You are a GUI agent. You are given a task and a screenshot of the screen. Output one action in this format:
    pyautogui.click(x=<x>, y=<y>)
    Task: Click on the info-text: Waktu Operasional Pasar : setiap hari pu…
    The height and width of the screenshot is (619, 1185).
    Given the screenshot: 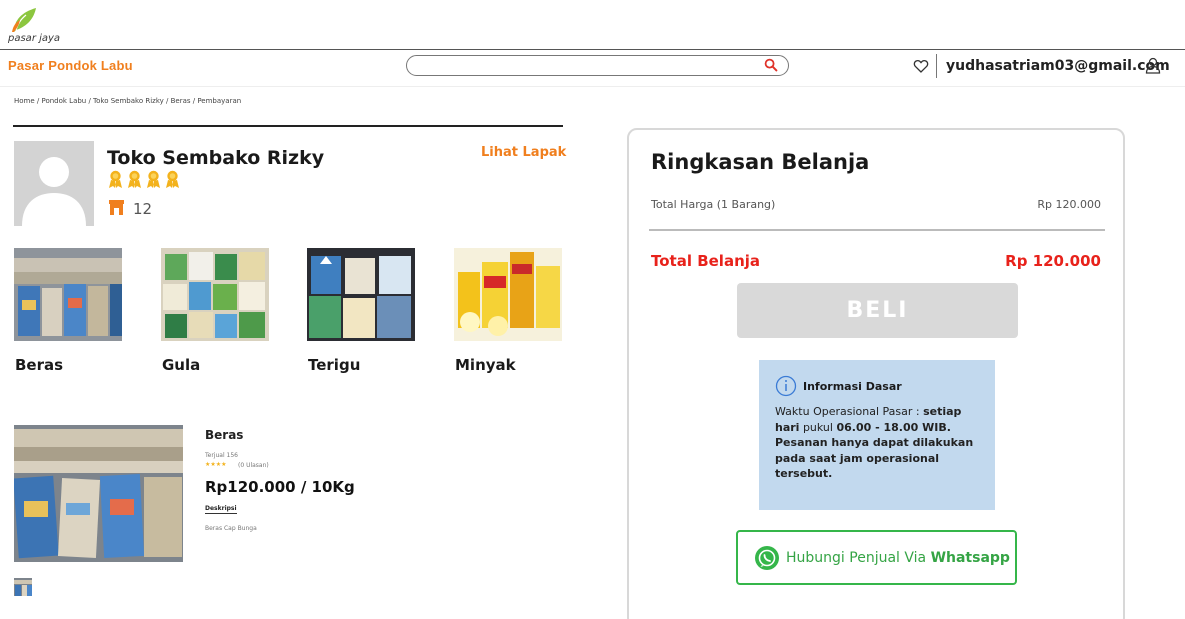 What is the action you would take?
    pyautogui.click(x=878, y=443)
    